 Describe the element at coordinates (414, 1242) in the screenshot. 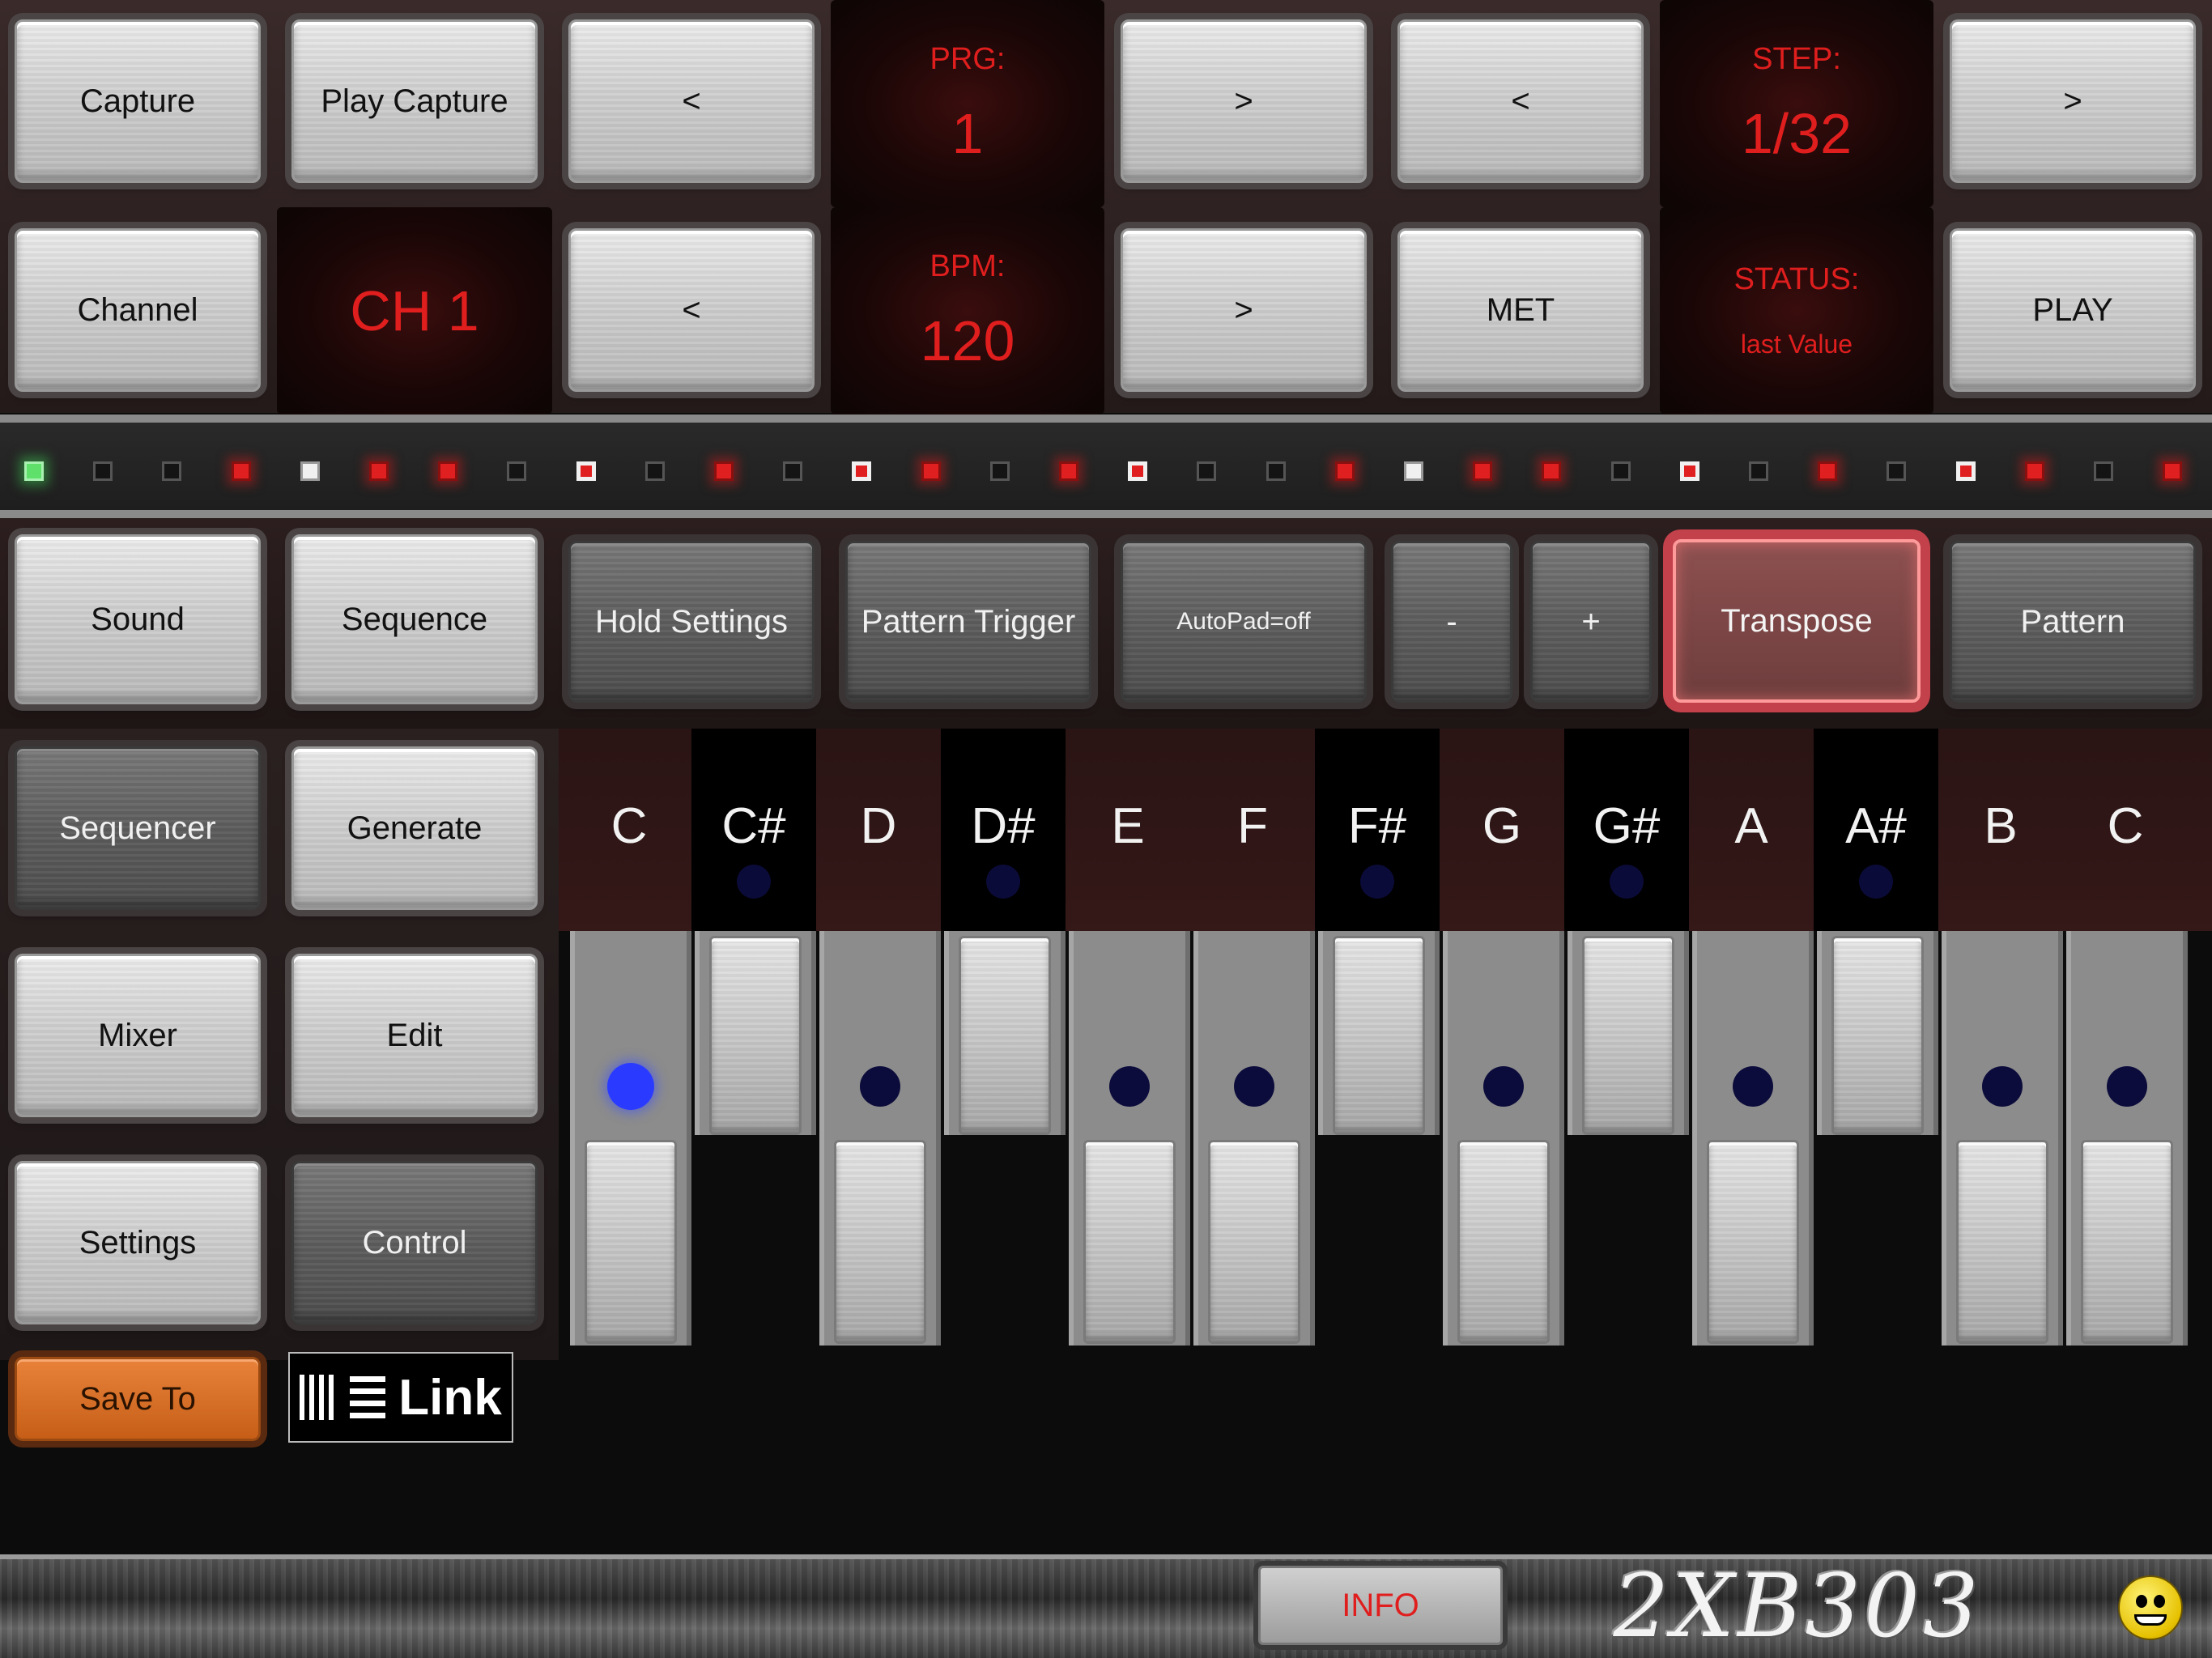

I see `control-button: Control` at that location.